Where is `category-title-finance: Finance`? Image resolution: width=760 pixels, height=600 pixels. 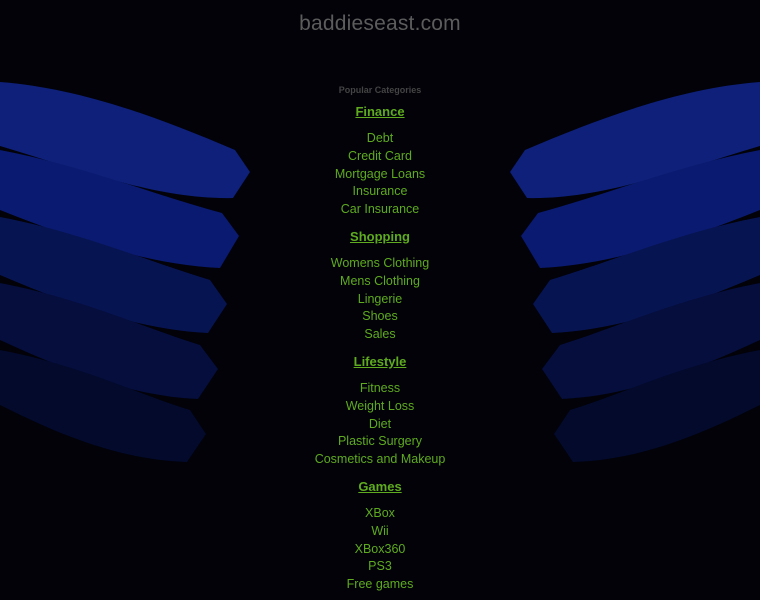
category-title-finance: Finance is located at coordinates (380, 111).